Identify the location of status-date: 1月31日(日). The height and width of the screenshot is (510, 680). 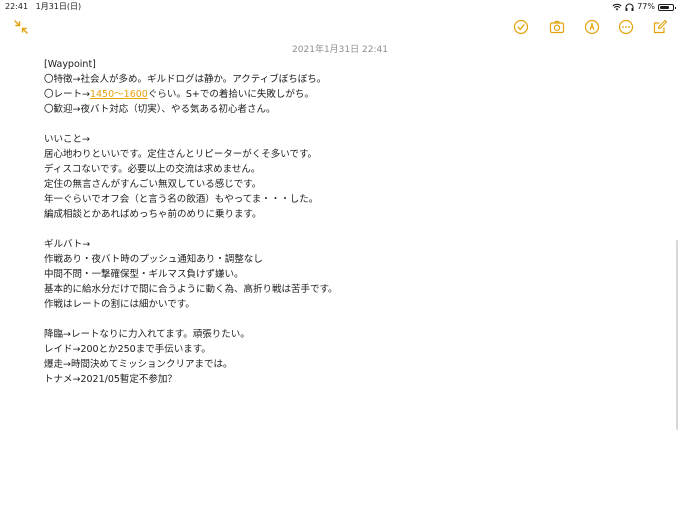
(58, 6).